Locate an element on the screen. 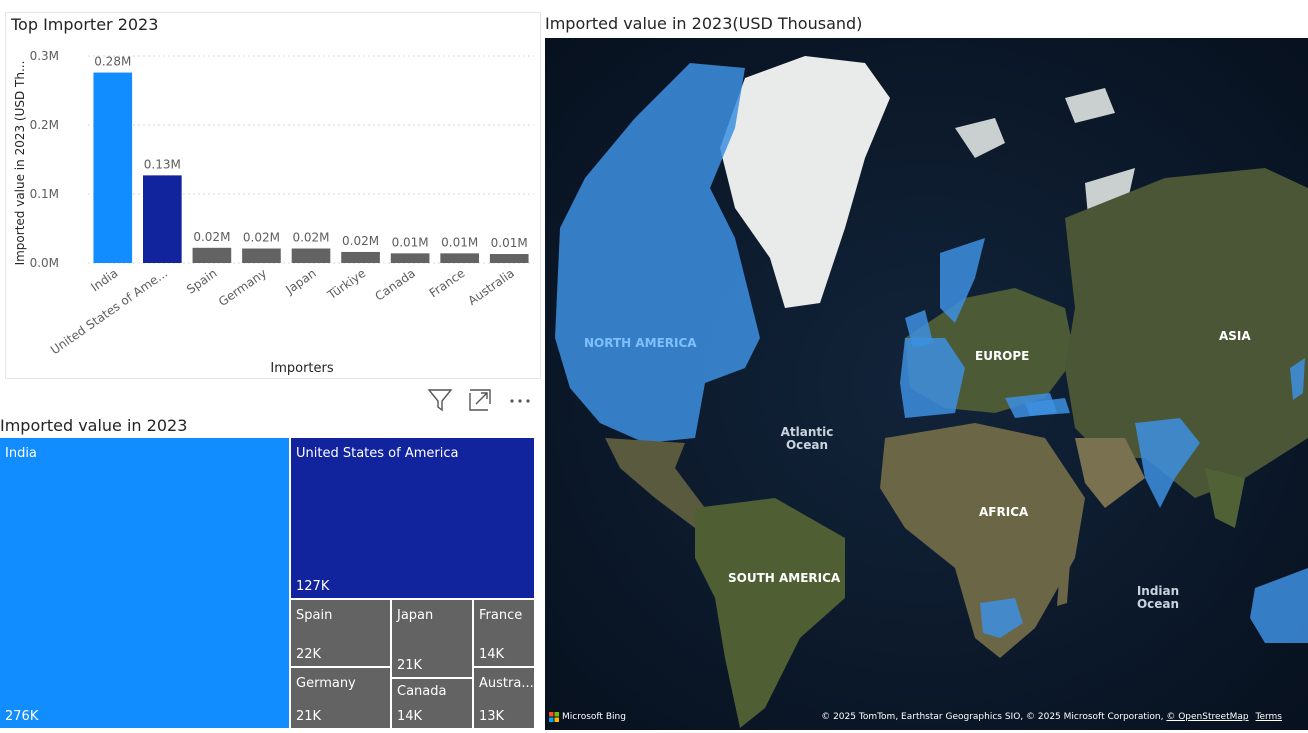 Image resolution: width=1308 pixels, height=733 pixels. map-label-asia: ASIA is located at coordinates (1235, 336).